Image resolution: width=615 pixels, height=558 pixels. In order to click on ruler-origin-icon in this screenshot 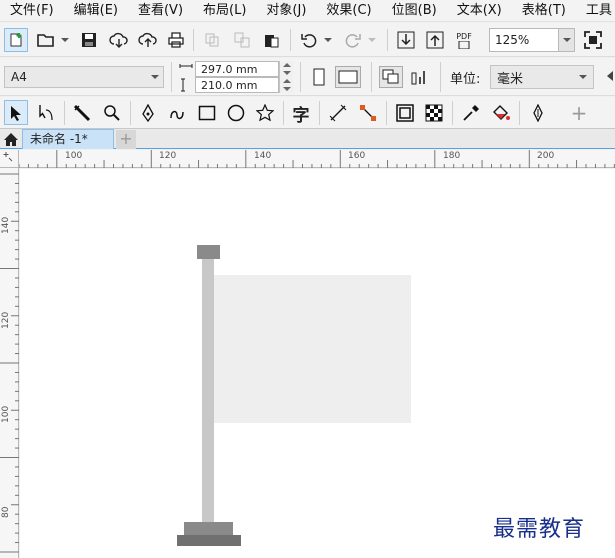, I will do `click(8, 157)`.